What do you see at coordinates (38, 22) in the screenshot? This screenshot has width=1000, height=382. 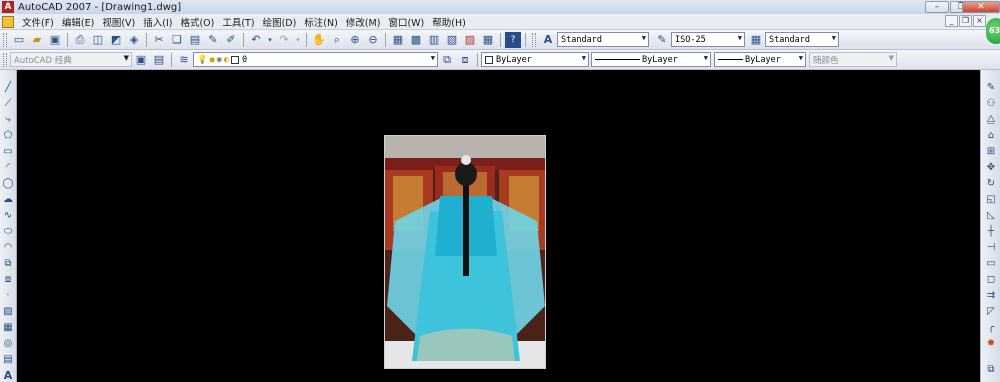 I see `menu-file: 文件(F)` at bounding box center [38, 22].